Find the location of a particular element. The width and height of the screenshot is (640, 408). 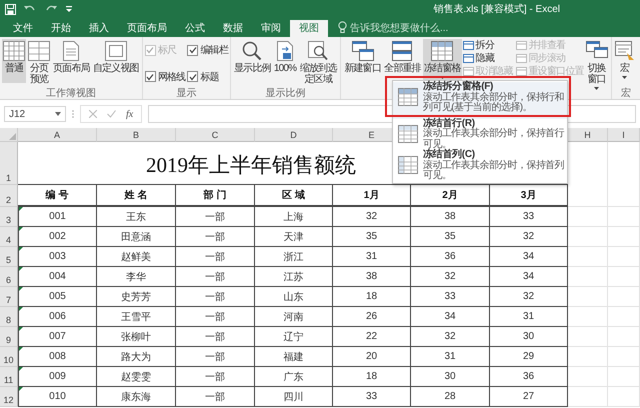

table-cell: 江苏 is located at coordinates (294, 277).